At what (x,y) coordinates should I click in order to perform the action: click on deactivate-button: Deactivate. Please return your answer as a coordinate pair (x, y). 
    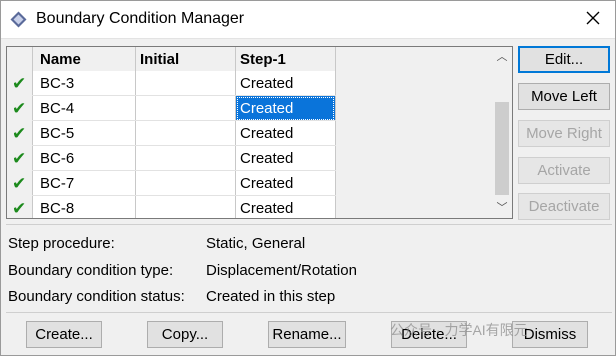
    Looking at the image, I should click on (564, 206).